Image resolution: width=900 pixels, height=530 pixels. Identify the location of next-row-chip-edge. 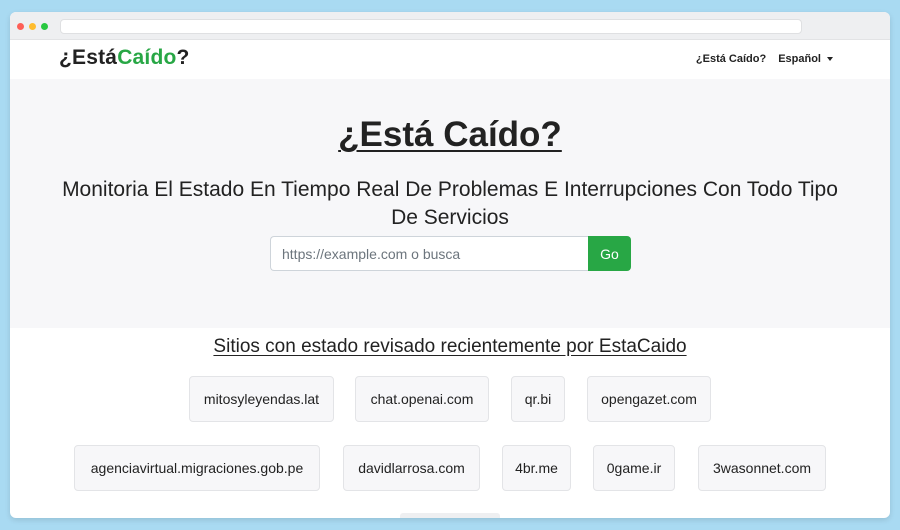
(450, 515).